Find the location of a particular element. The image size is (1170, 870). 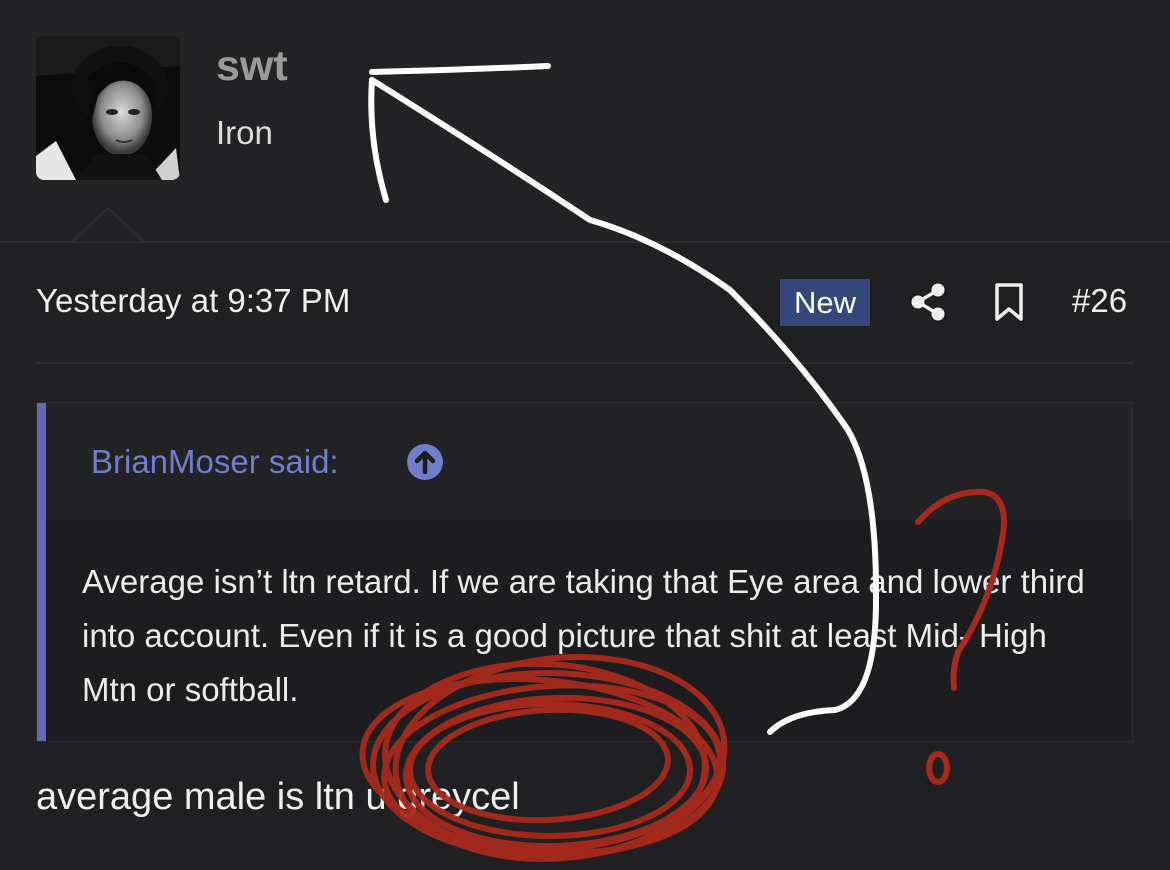

avatar is located at coordinates (108, 108).